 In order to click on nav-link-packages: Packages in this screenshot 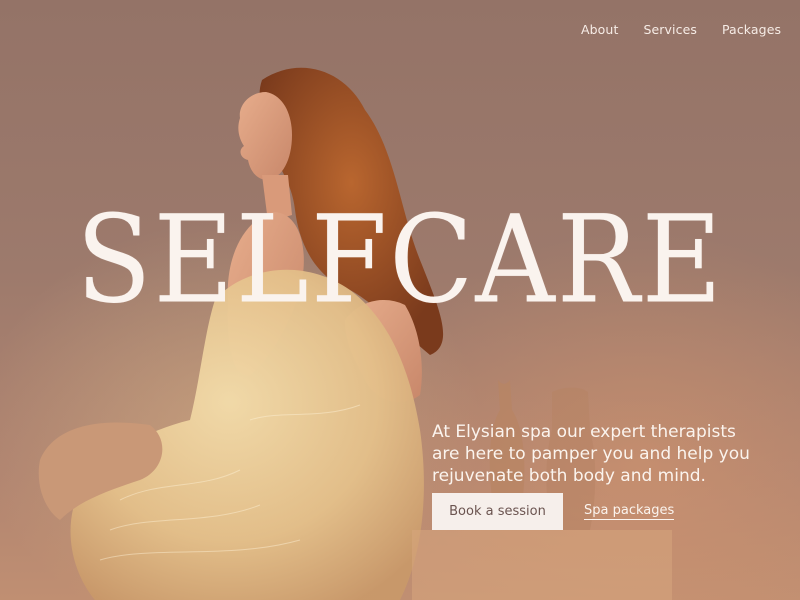, I will do `click(751, 29)`.